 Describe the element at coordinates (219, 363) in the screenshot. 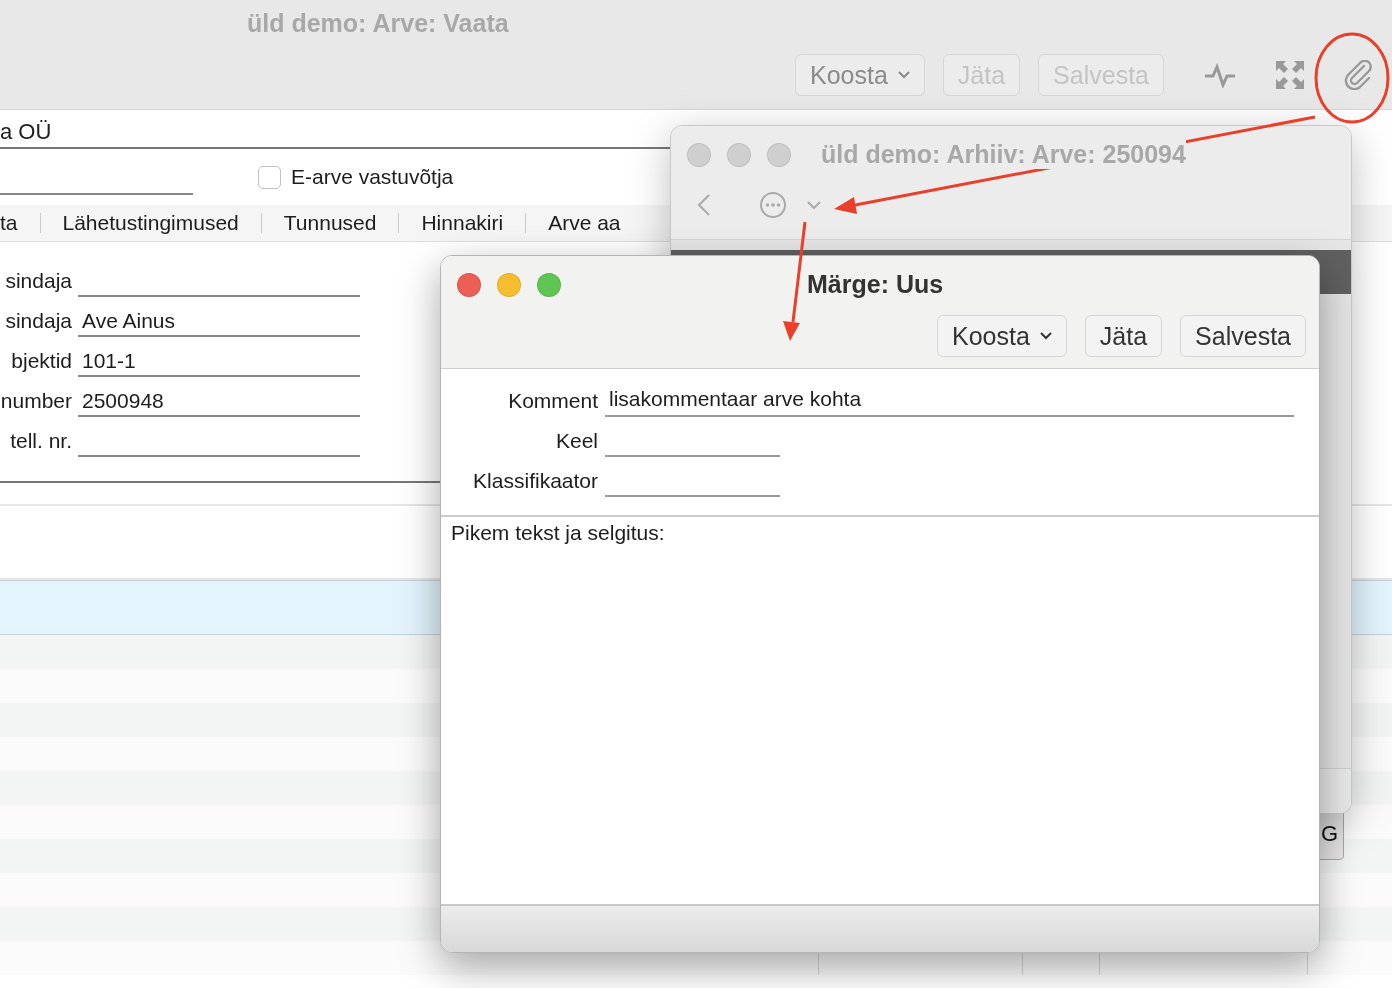

I see `input-field: 101-1` at that location.